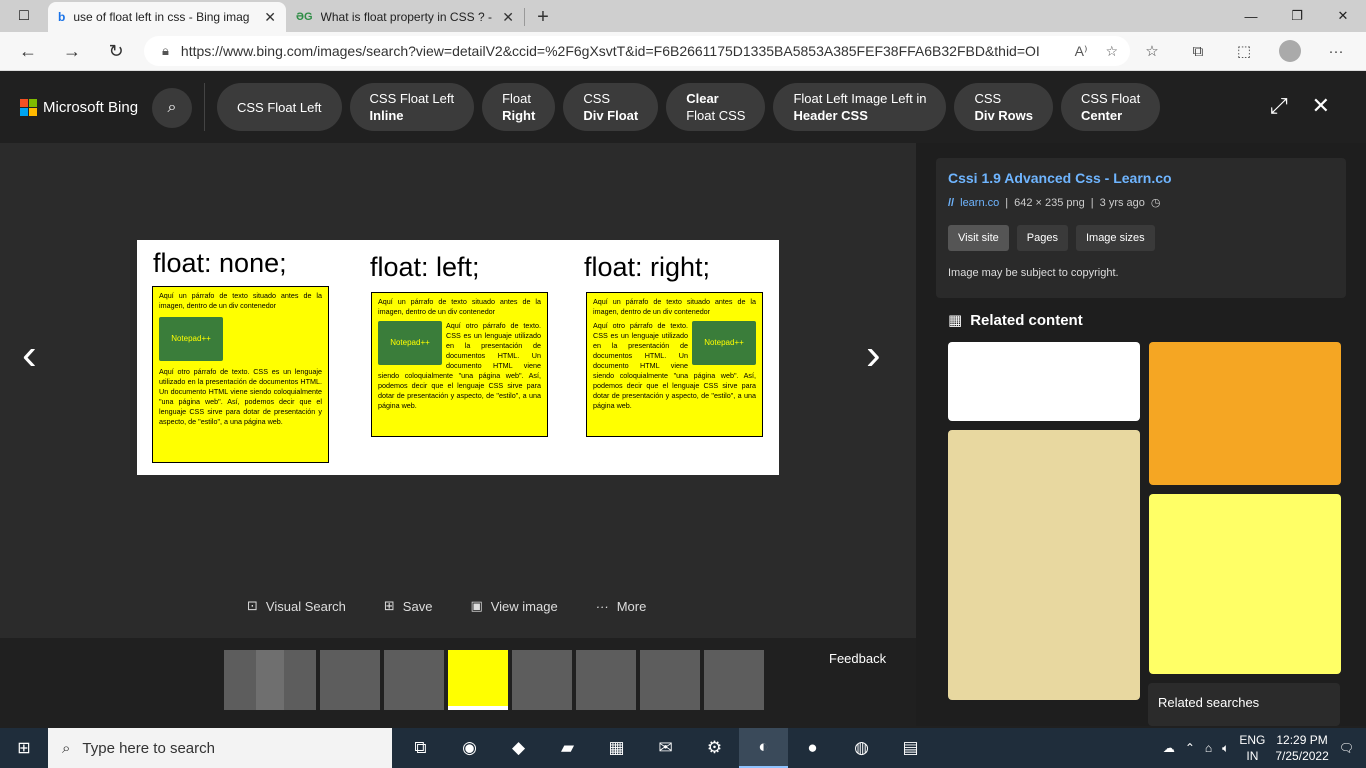 The width and height of the screenshot is (1366, 768). What do you see at coordinates (24, 748) in the screenshot?
I see `windows-start-icon: ⊞` at bounding box center [24, 748].